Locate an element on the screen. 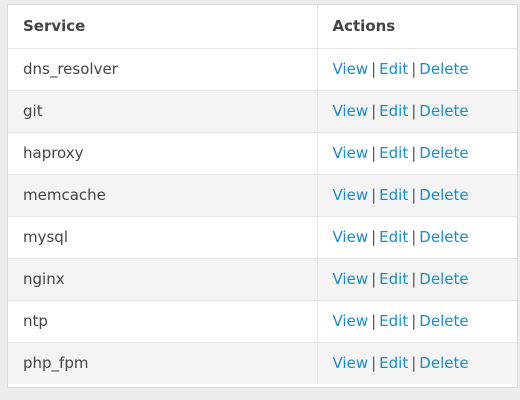 The image size is (520, 400). table-row: nginx View | Edit | Delete is located at coordinates (262, 279).